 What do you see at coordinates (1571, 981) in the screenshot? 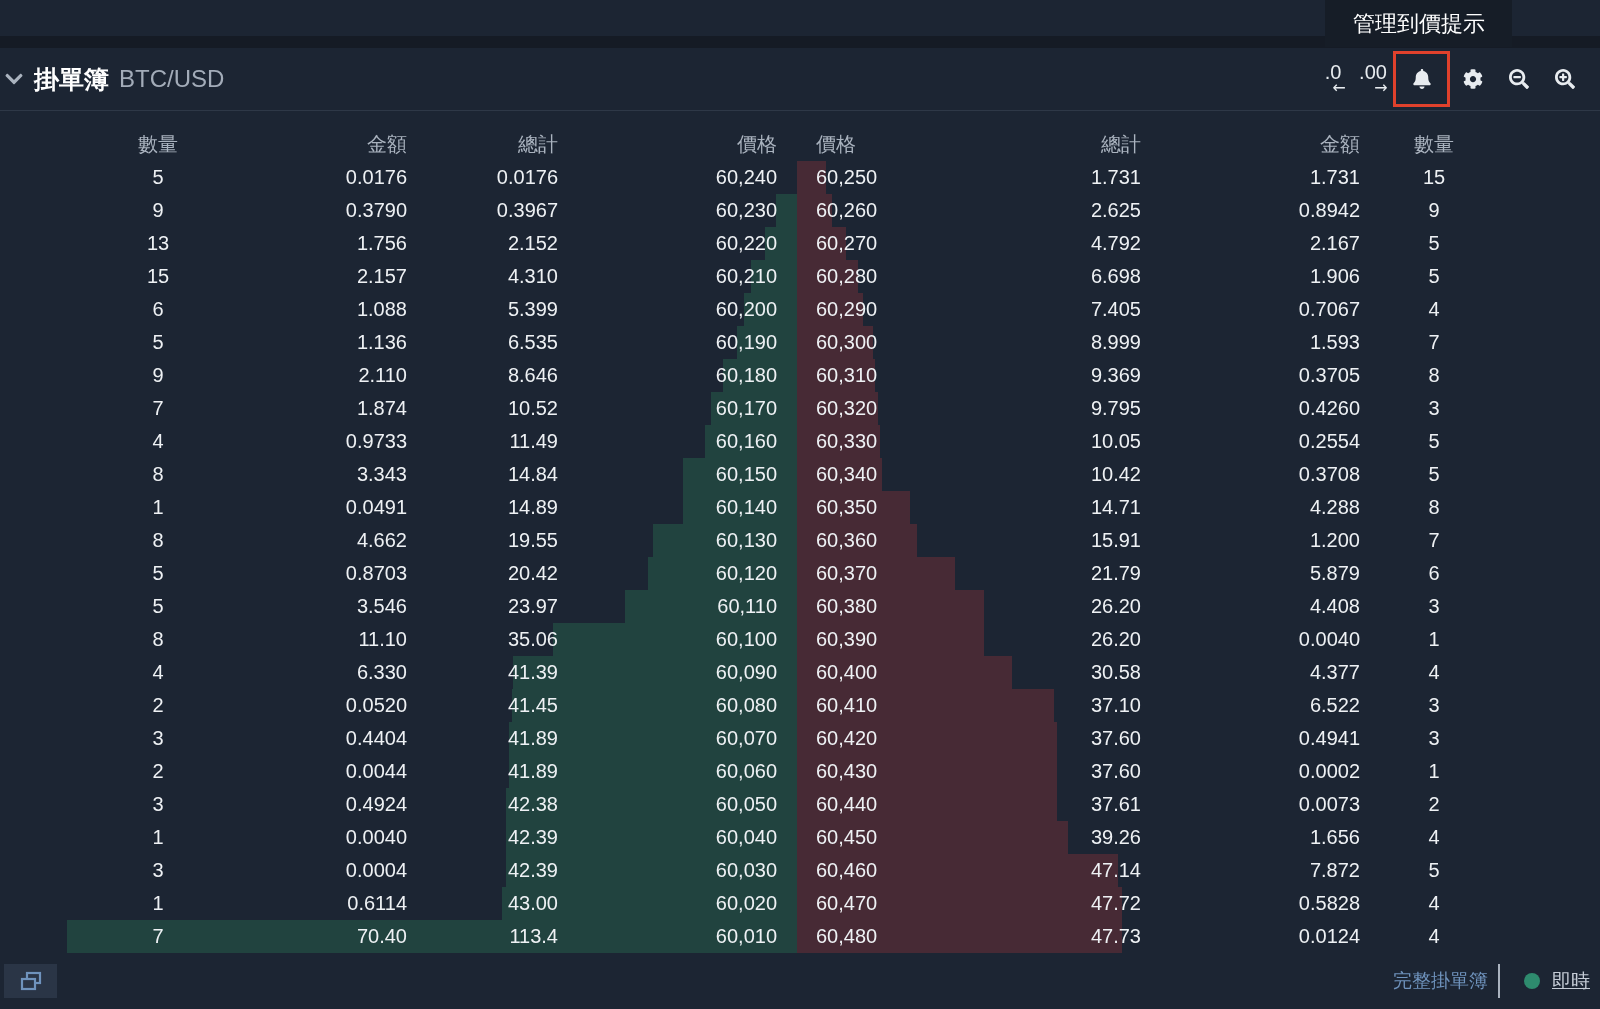
I see `realtime-link: 即時` at bounding box center [1571, 981].